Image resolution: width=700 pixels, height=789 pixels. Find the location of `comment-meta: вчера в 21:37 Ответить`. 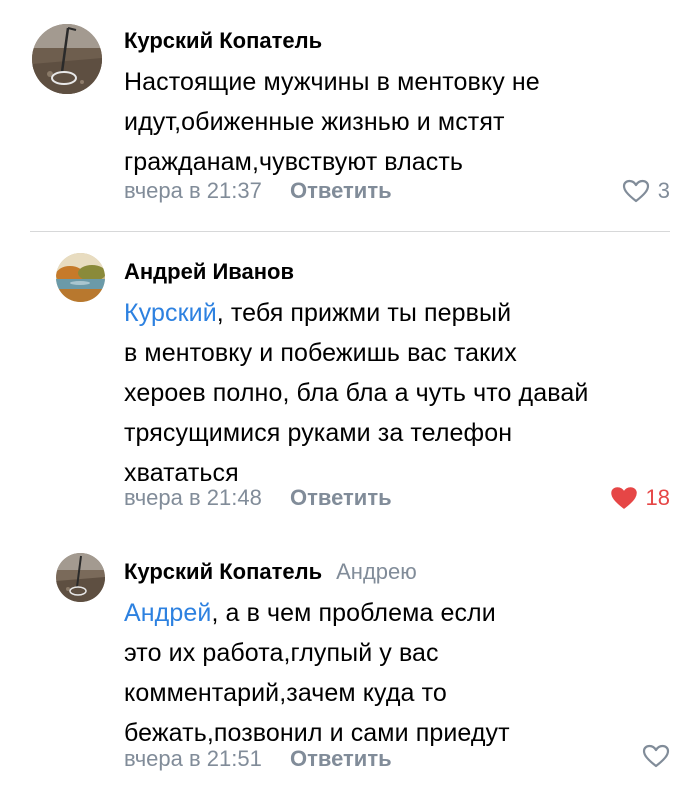

comment-meta: вчера в 21:37 Ответить is located at coordinates (258, 191).